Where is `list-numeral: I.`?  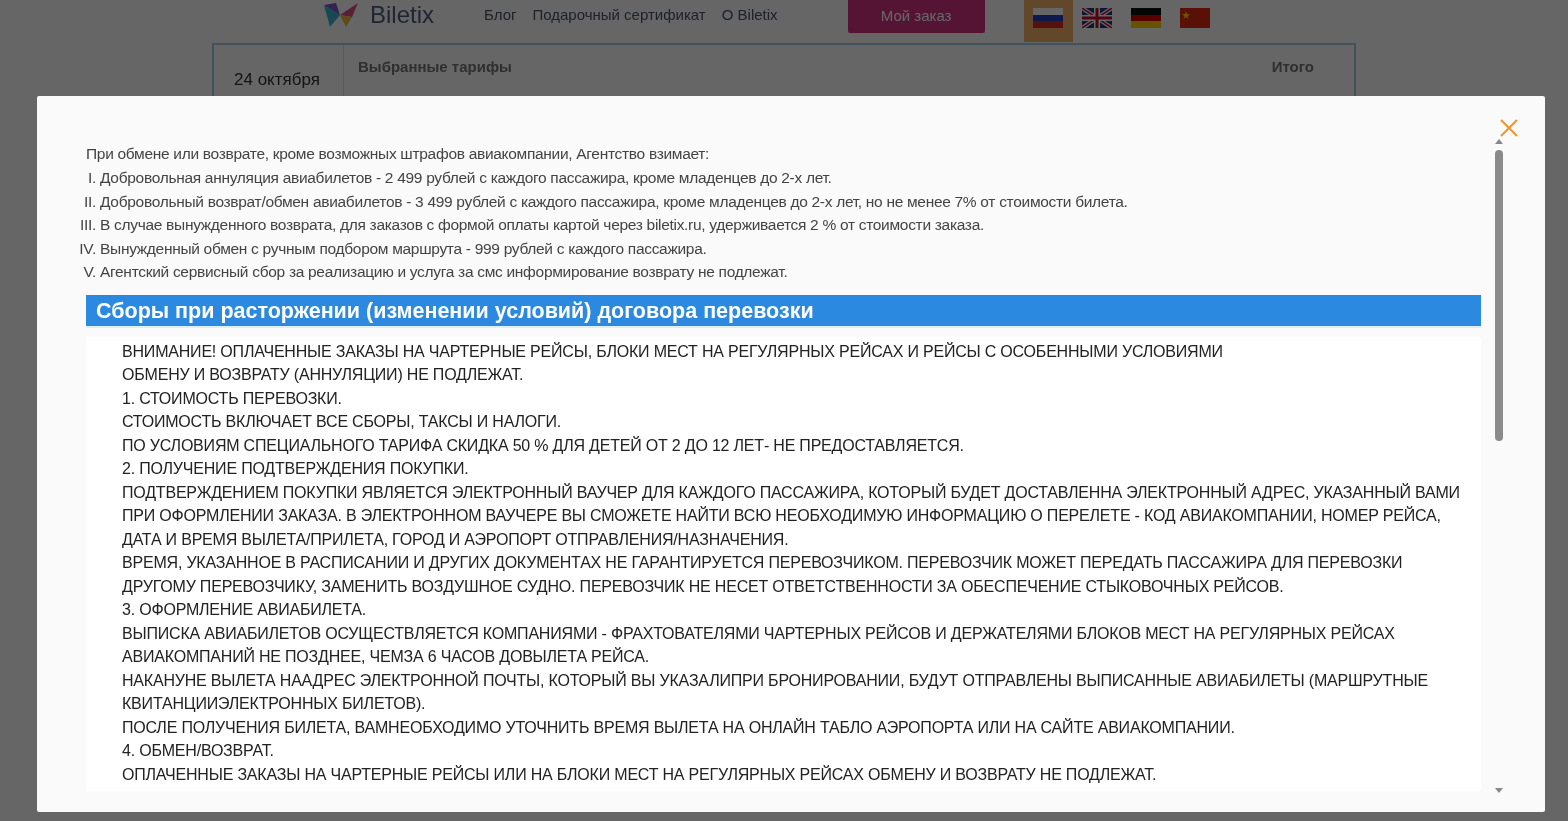
list-numeral: I. is located at coordinates (92, 178).